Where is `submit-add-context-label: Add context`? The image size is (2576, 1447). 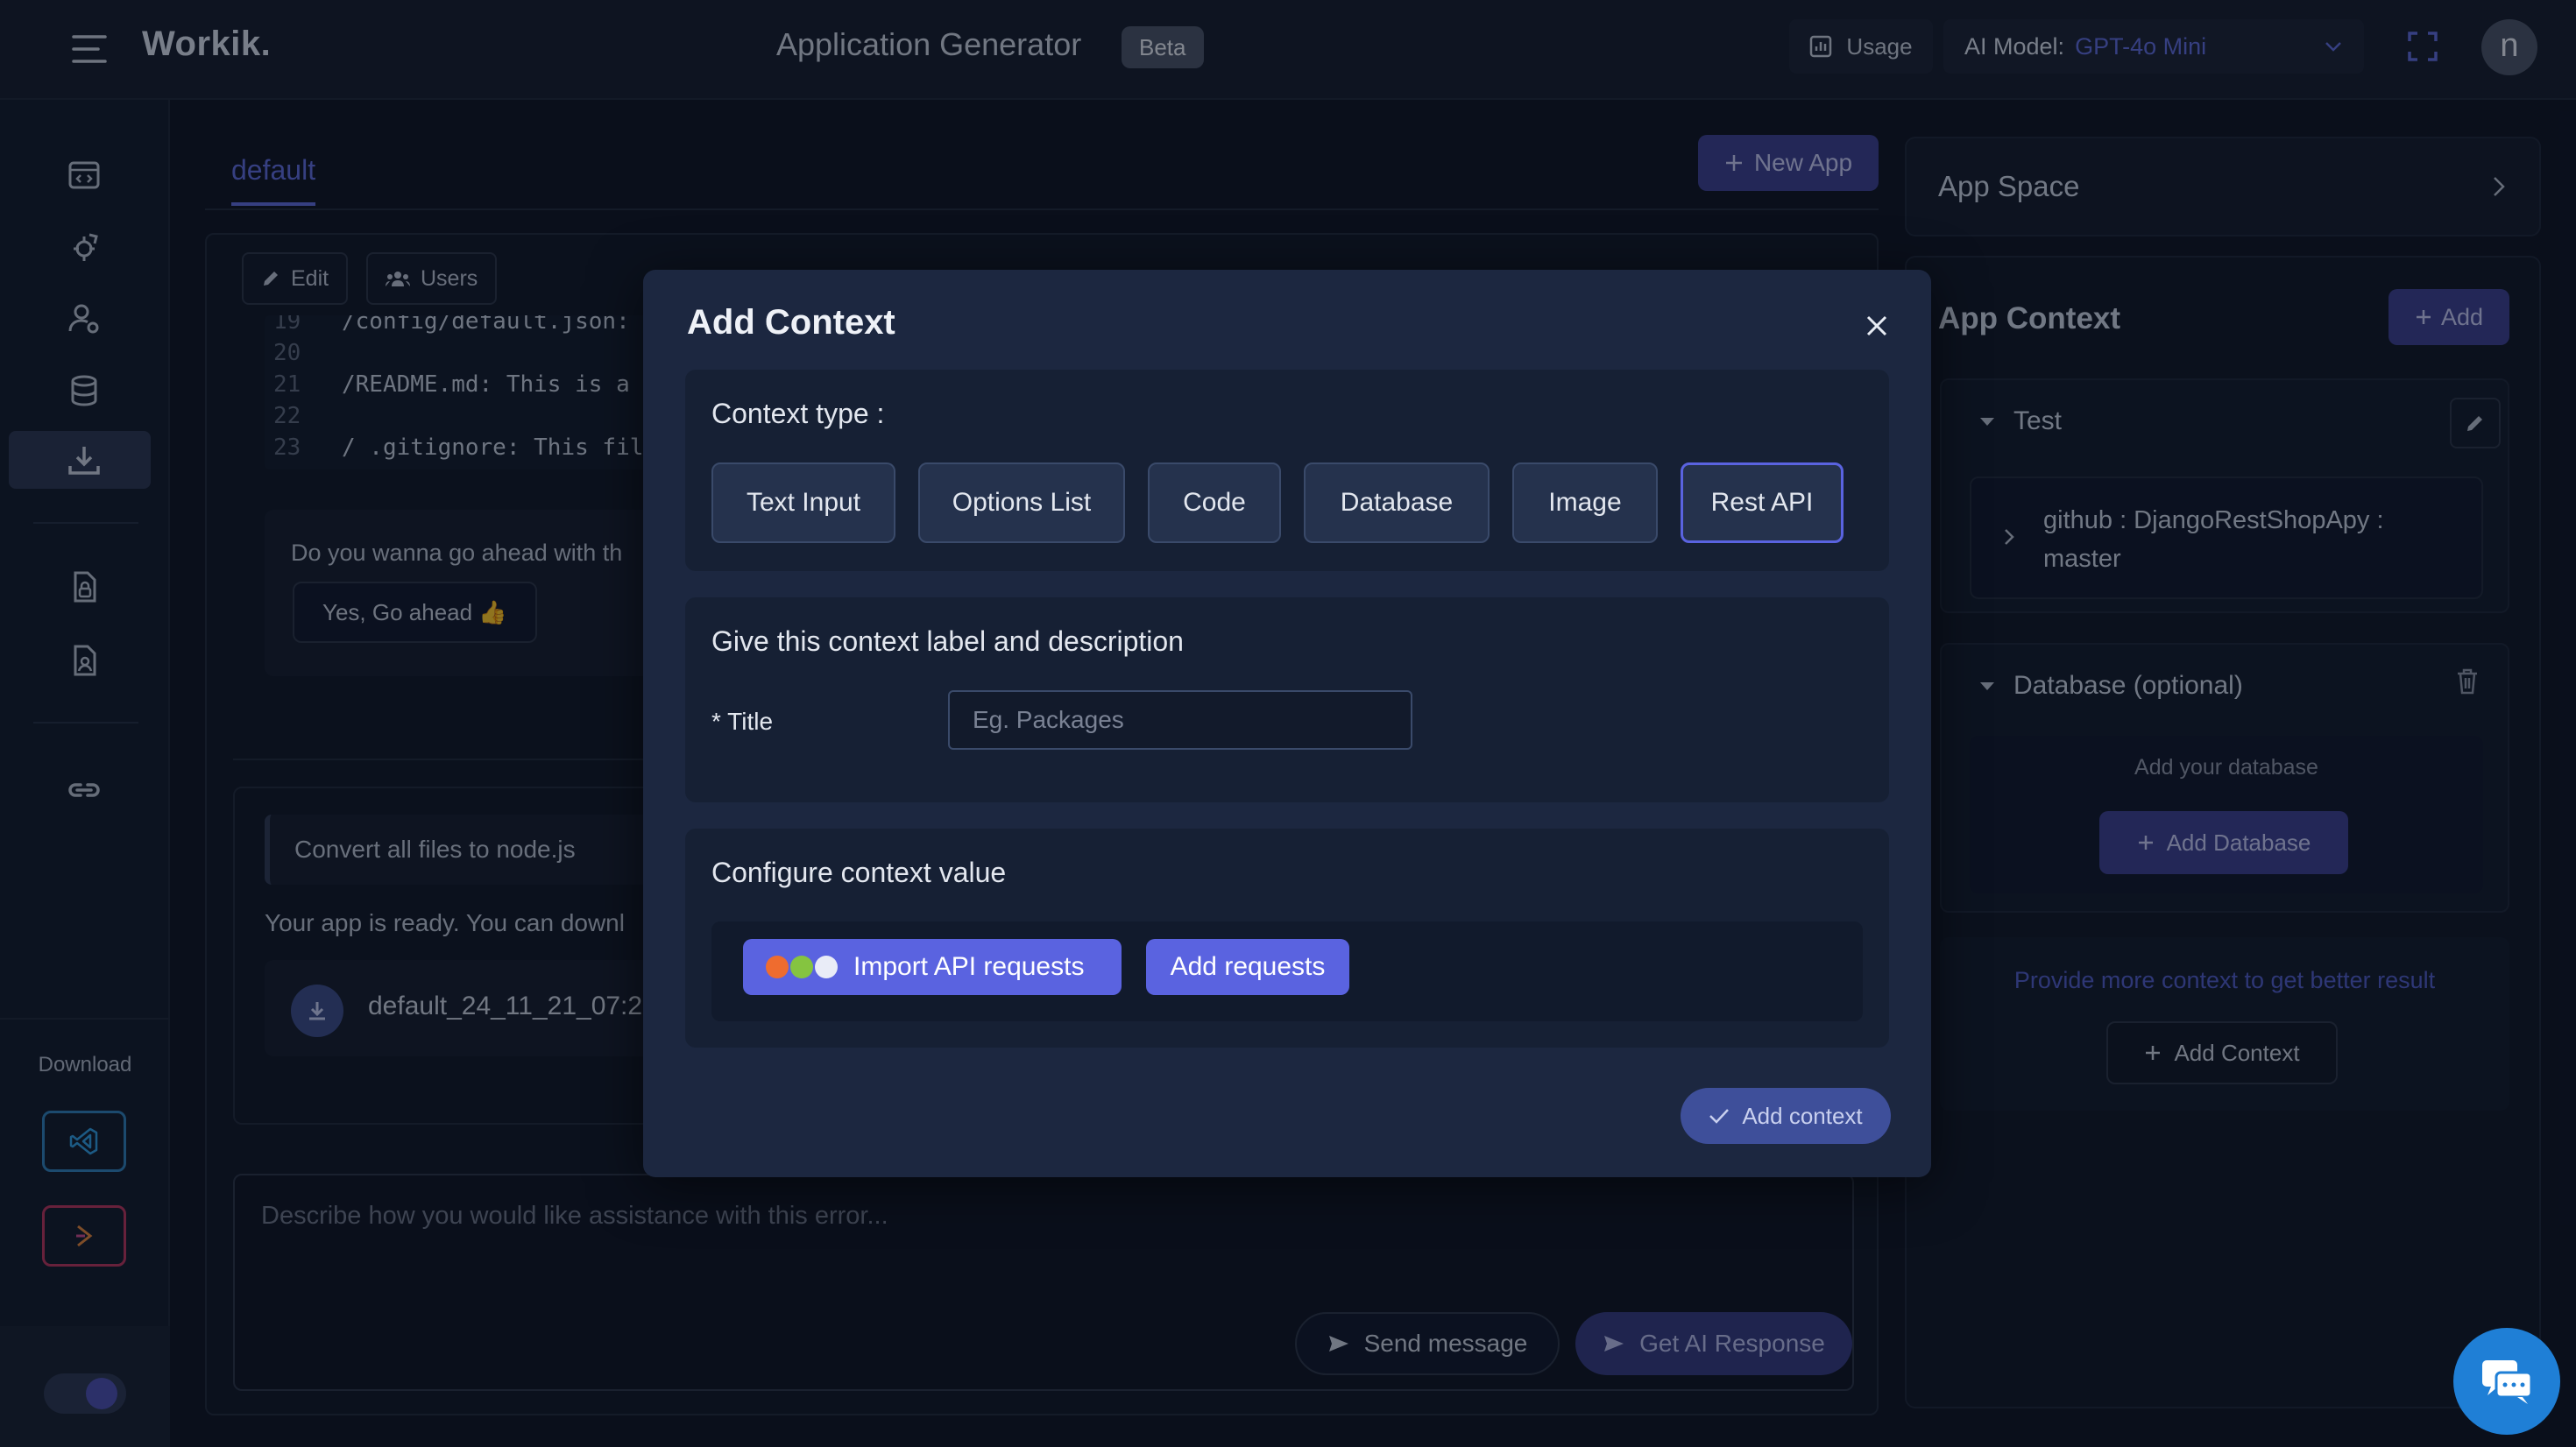
submit-add-context-label: Add context is located at coordinates (1802, 1115).